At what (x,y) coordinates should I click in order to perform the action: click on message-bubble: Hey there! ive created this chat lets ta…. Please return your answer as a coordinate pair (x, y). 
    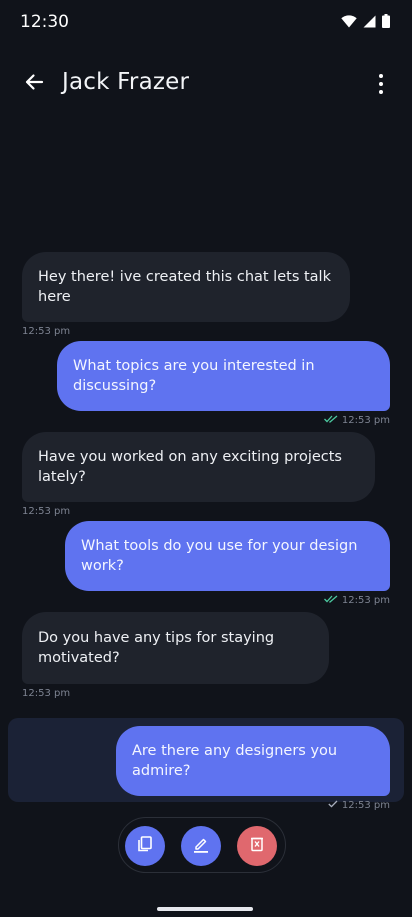
    Looking at the image, I should click on (186, 287).